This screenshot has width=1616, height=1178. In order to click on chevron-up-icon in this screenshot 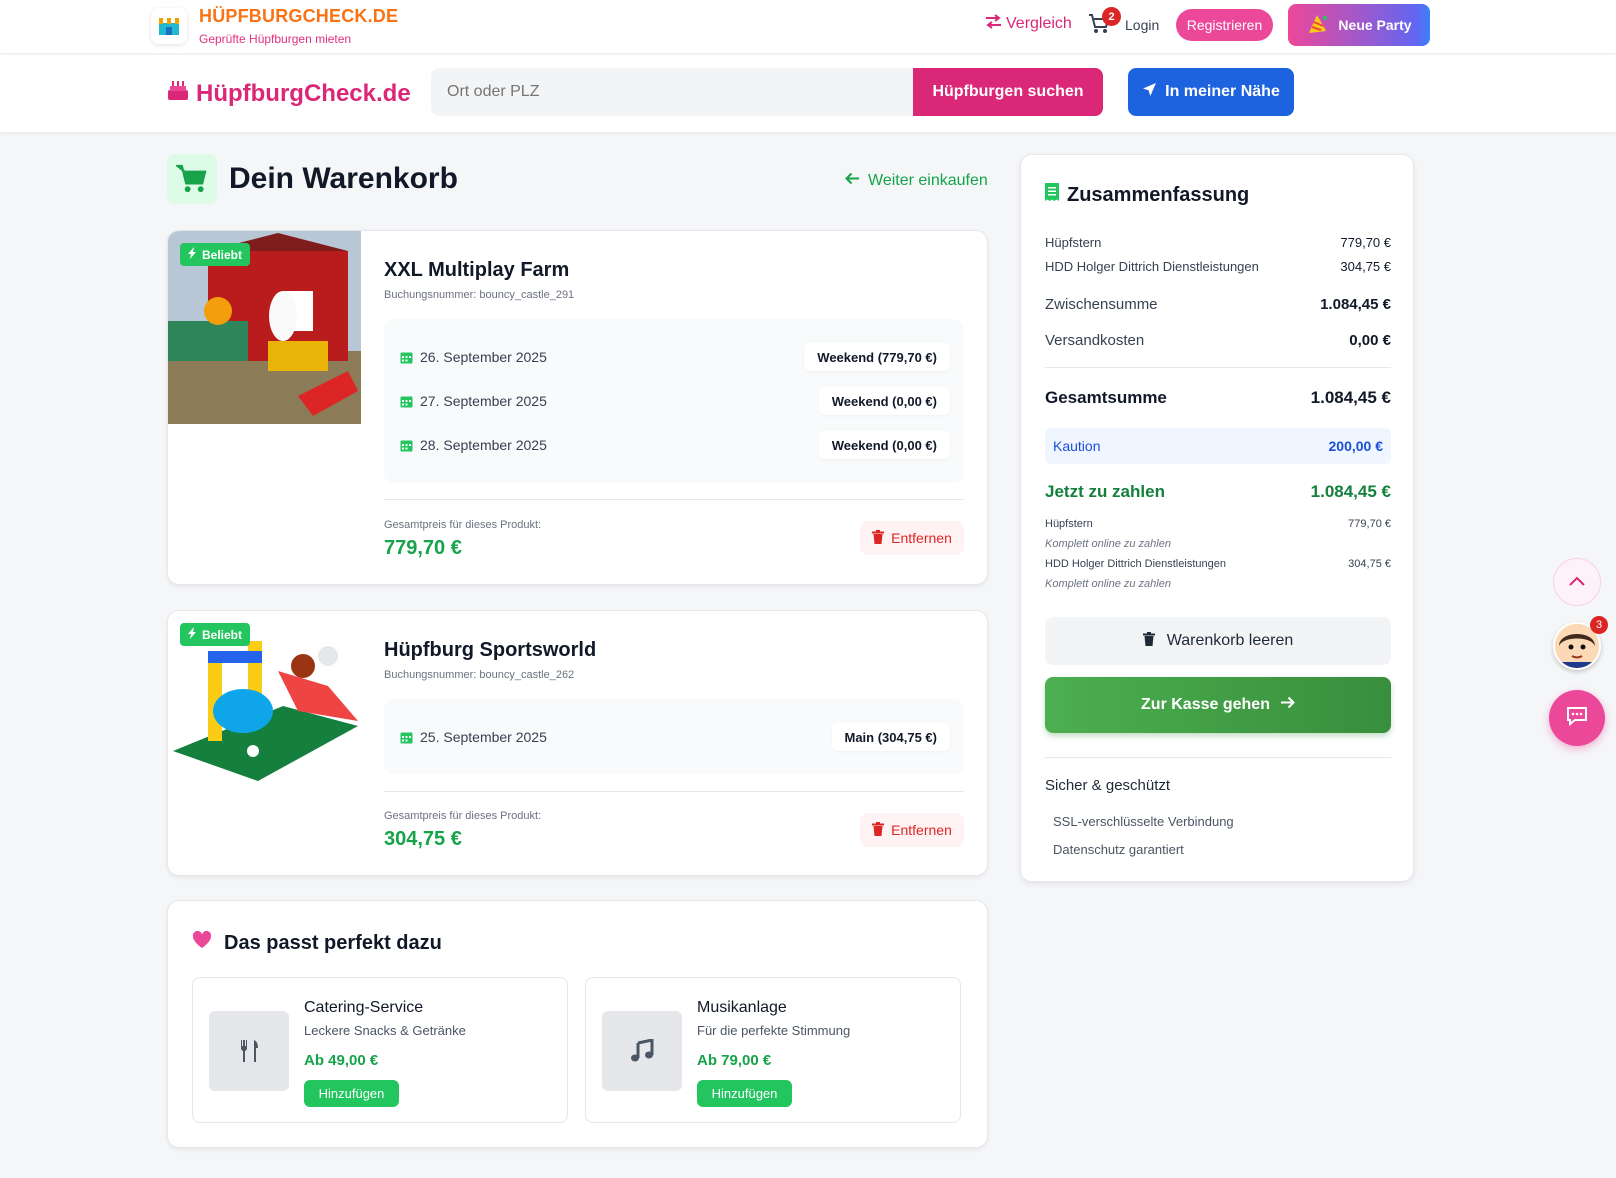, I will do `click(1577, 582)`.